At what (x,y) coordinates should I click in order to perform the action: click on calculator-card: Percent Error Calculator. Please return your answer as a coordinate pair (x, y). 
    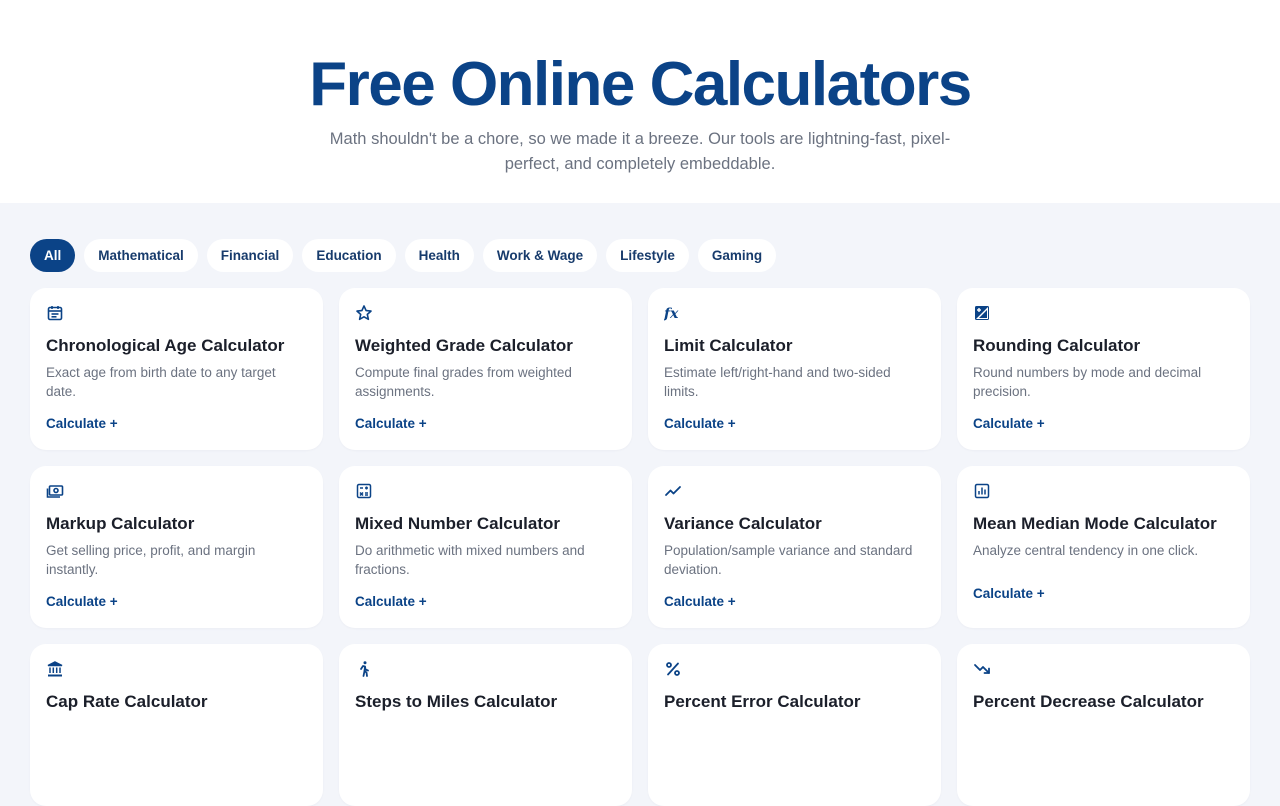
    Looking at the image, I should click on (794, 725).